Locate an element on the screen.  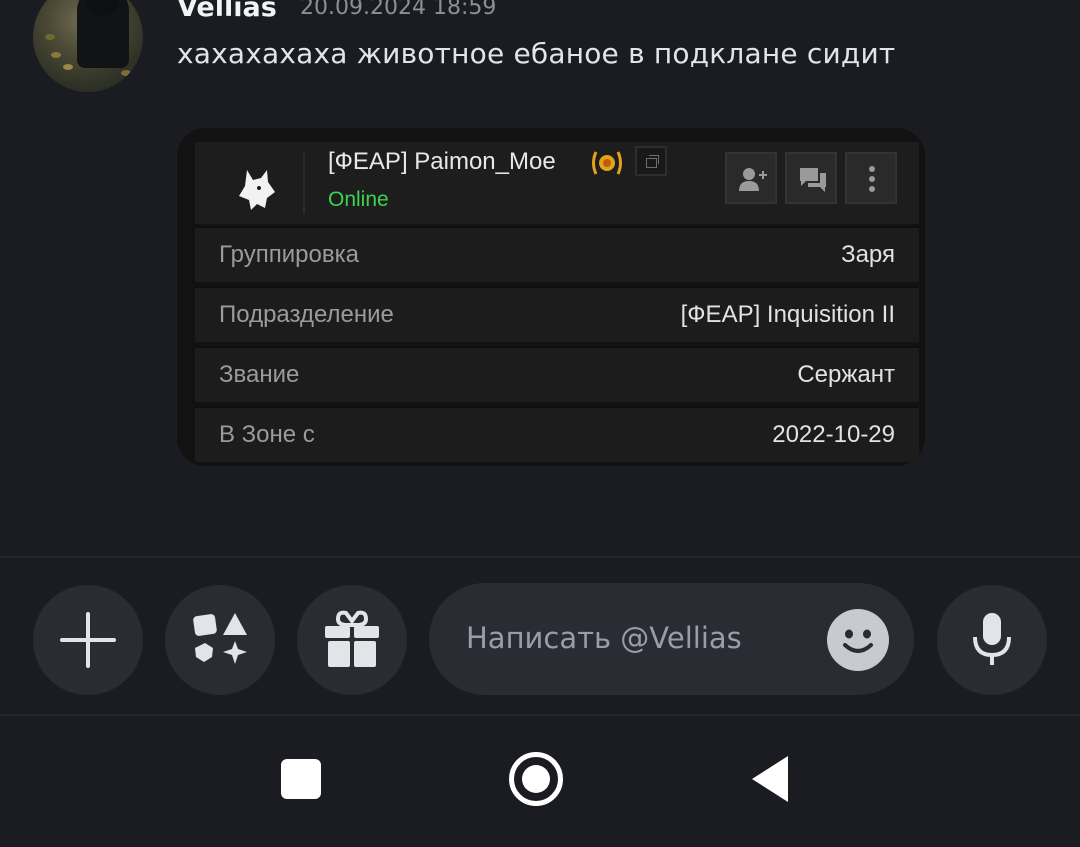
info-label: Группировка is located at coordinates (289, 254).